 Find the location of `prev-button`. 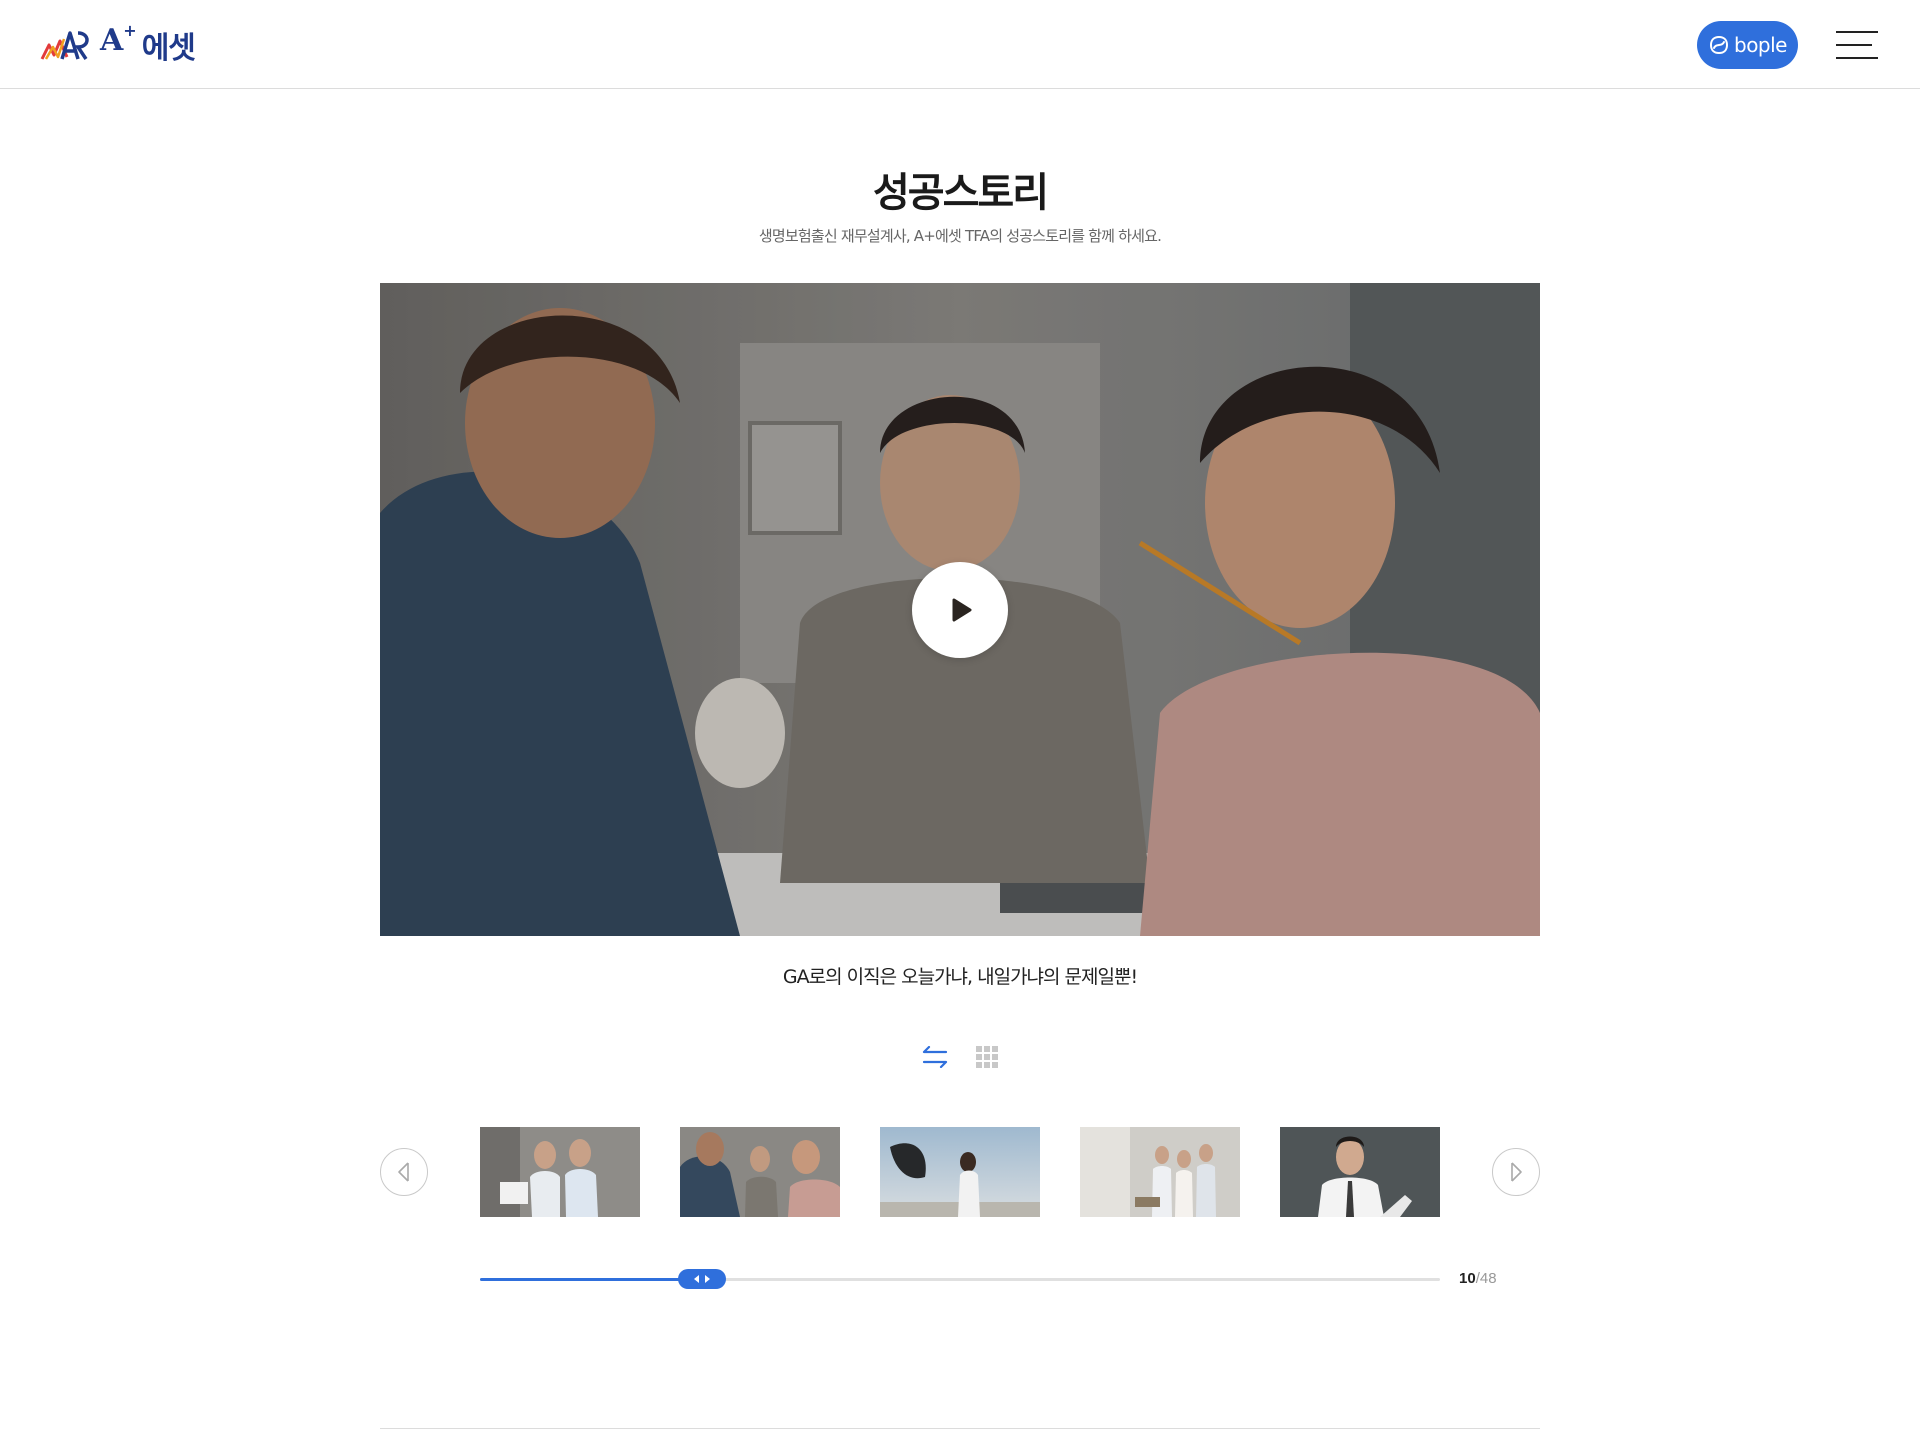

prev-button is located at coordinates (404, 1172).